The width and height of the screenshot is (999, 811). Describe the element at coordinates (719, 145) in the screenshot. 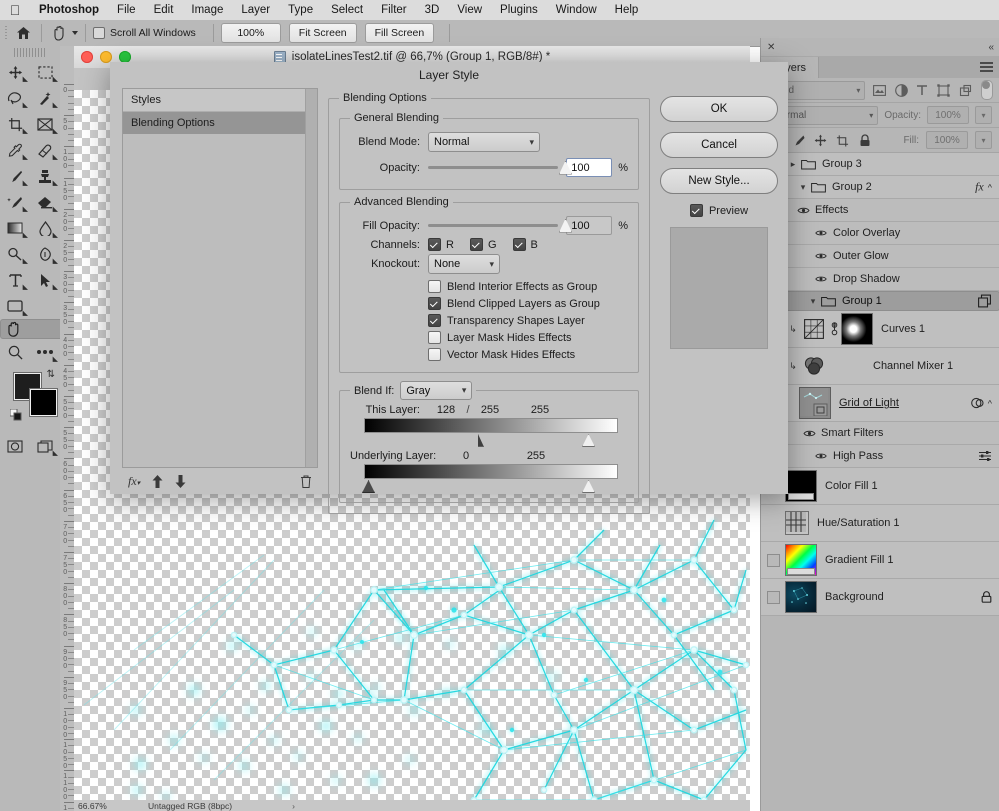

I see `cancel-button: Cancel` at that location.